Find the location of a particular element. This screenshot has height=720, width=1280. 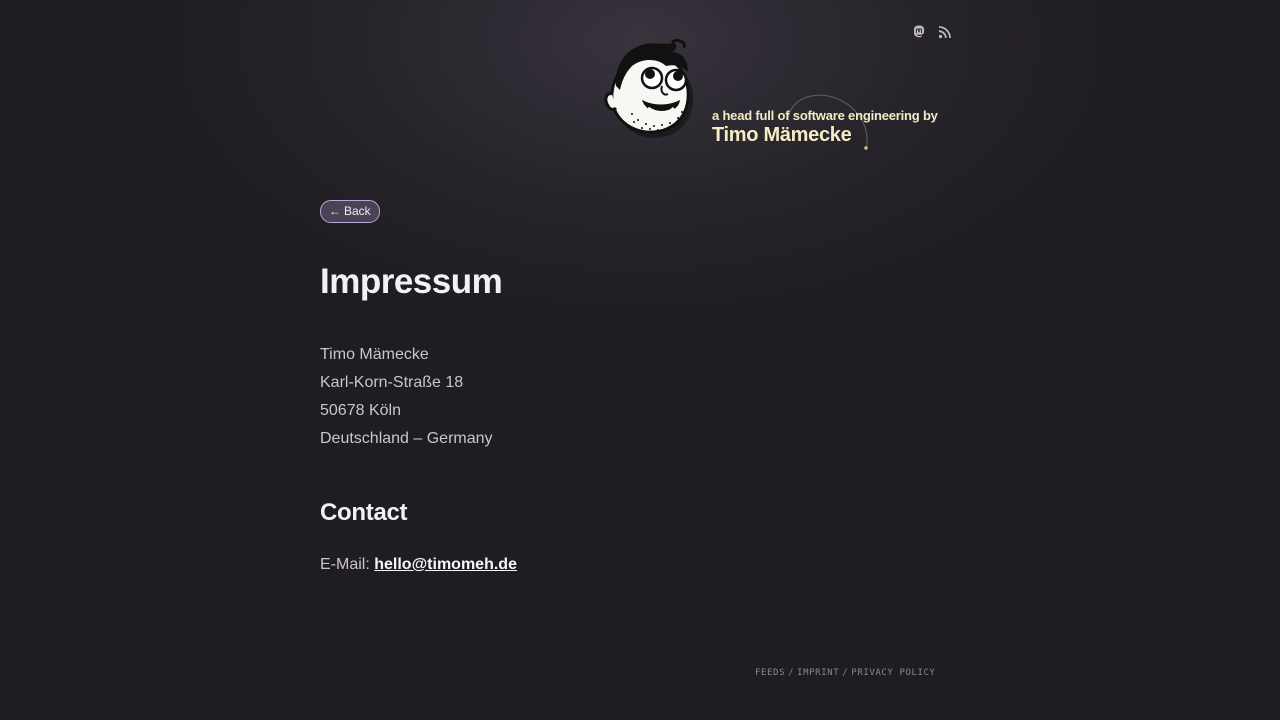

footer-nav: FEEDS / IMPRINT / PRIVACY POLICY is located at coordinates (845, 673).